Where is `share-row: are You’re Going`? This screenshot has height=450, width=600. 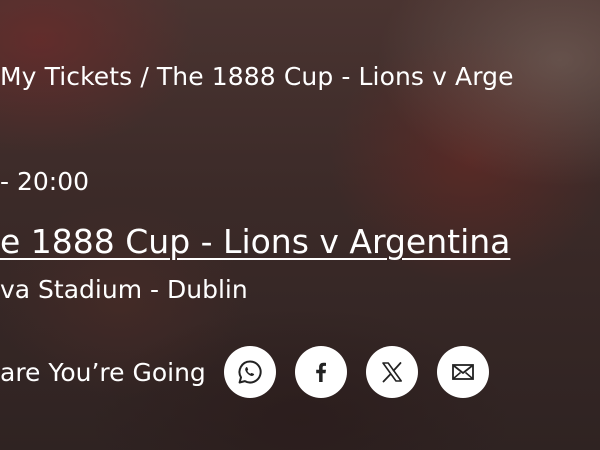 share-row: are You’re Going is located at coordinates (254, 372).